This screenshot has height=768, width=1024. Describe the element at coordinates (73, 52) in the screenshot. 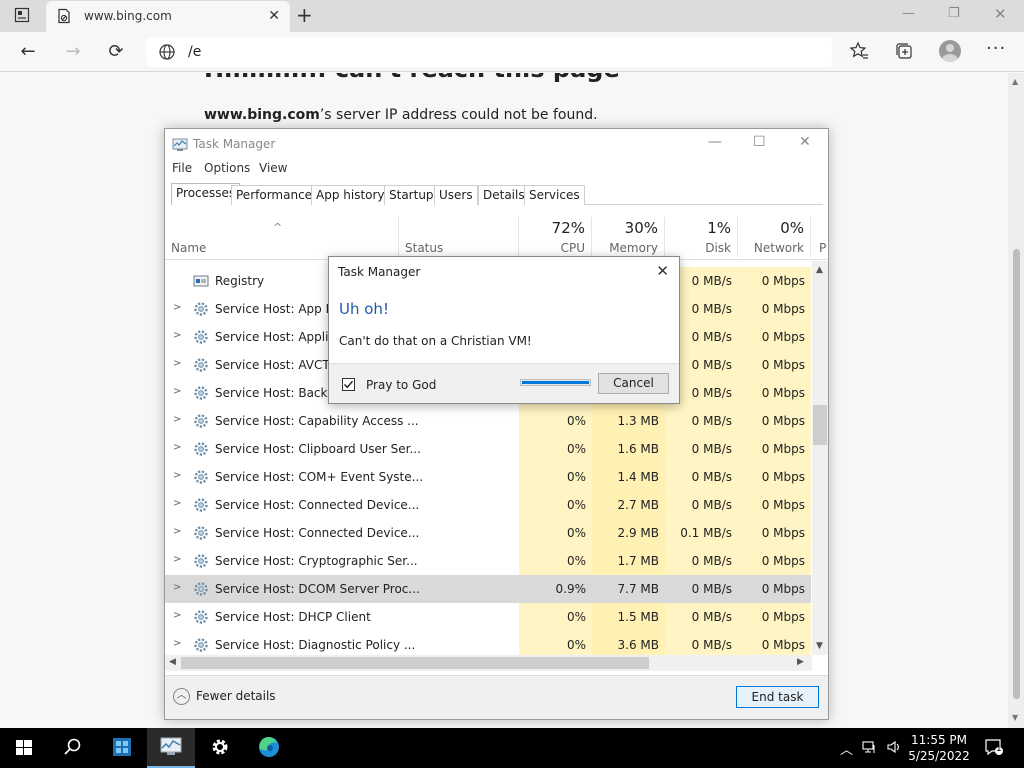

I see `forward-icon: →` at that location.